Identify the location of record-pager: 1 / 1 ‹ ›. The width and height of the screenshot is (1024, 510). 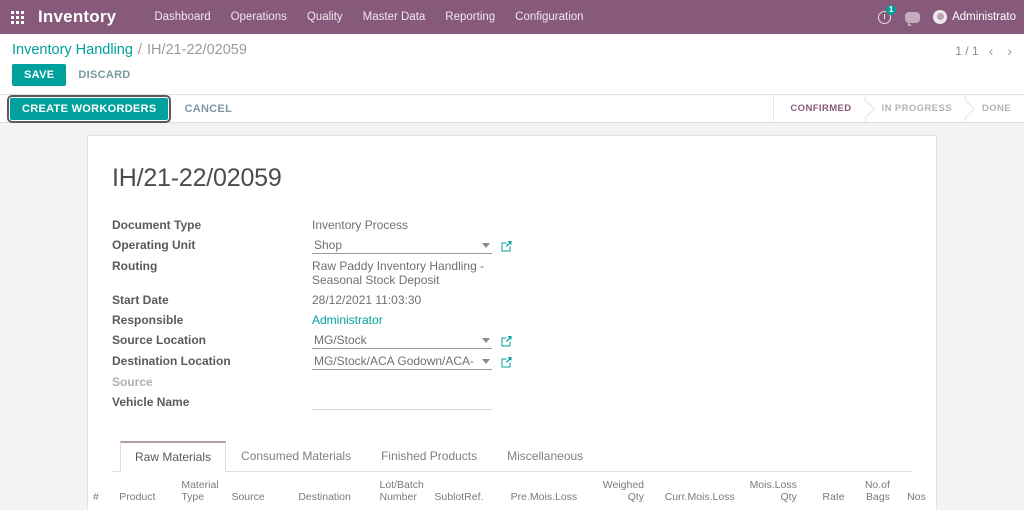
(985, 51).